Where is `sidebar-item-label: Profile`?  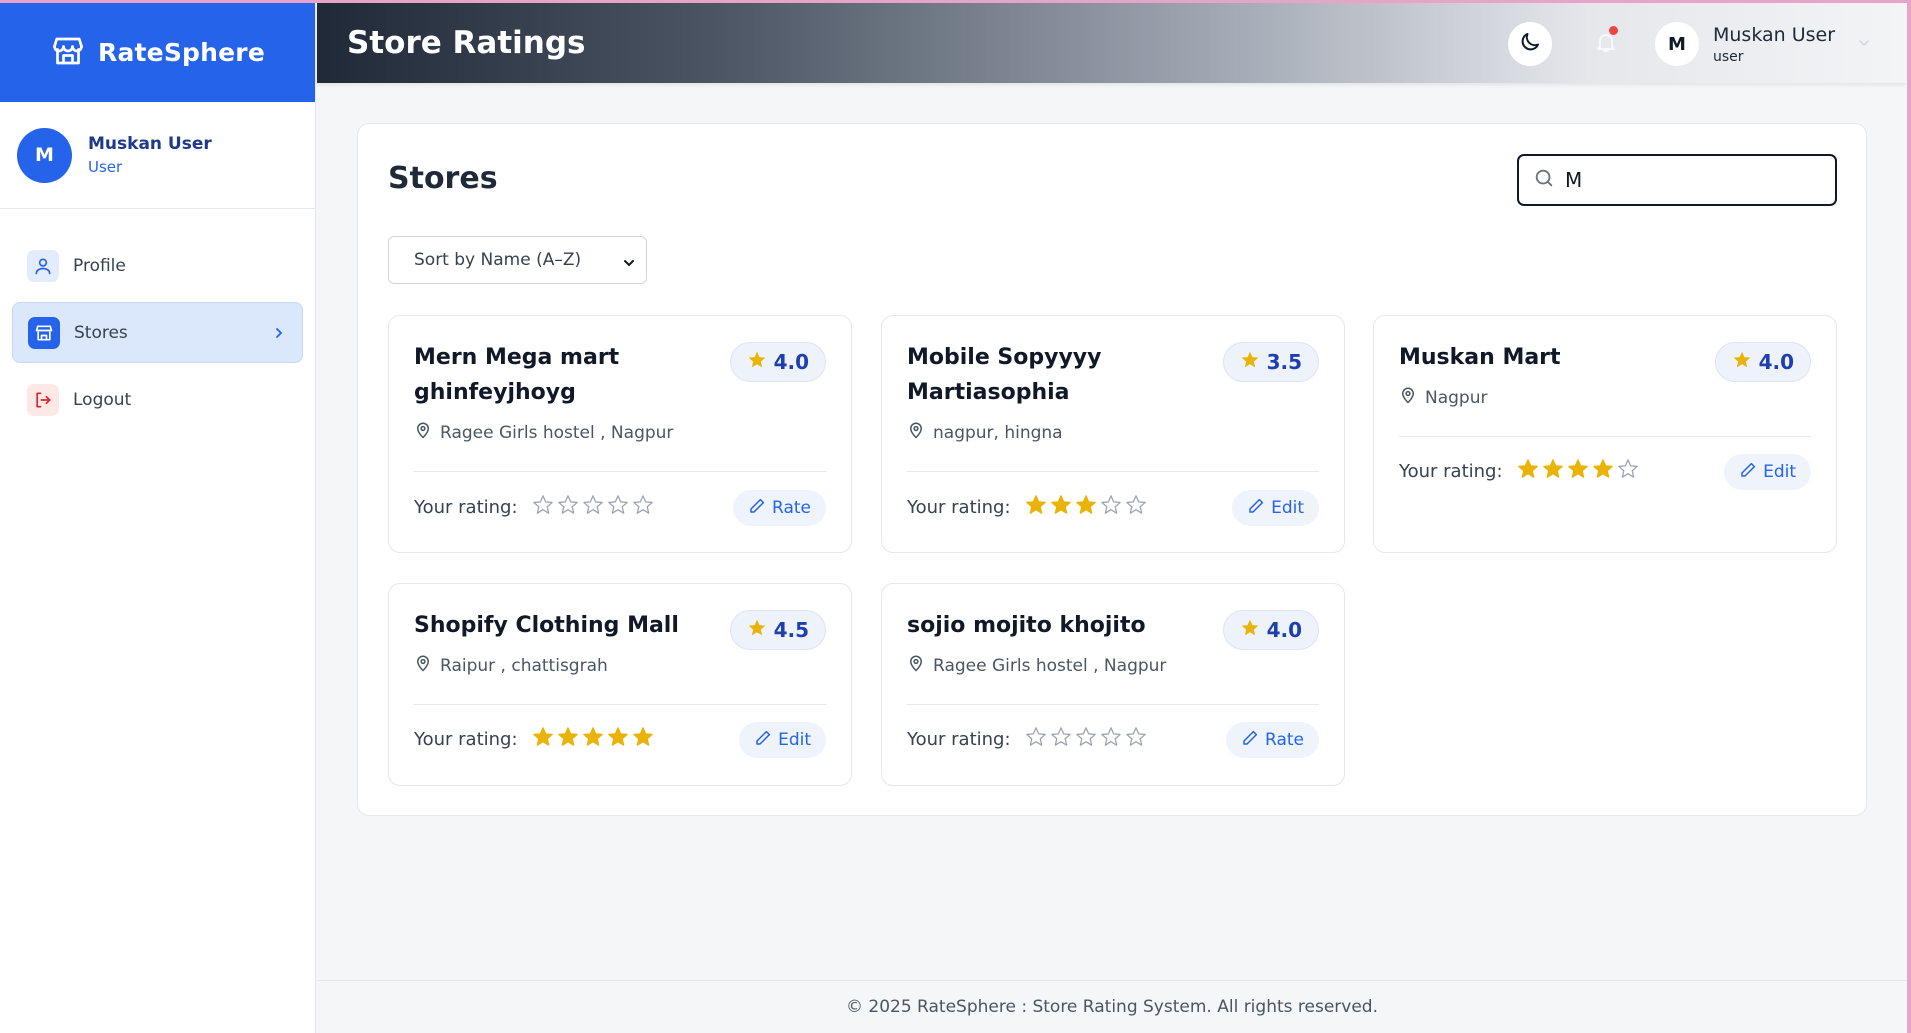 sidebar-item-label: Profile is located at coordinates (99, 265).